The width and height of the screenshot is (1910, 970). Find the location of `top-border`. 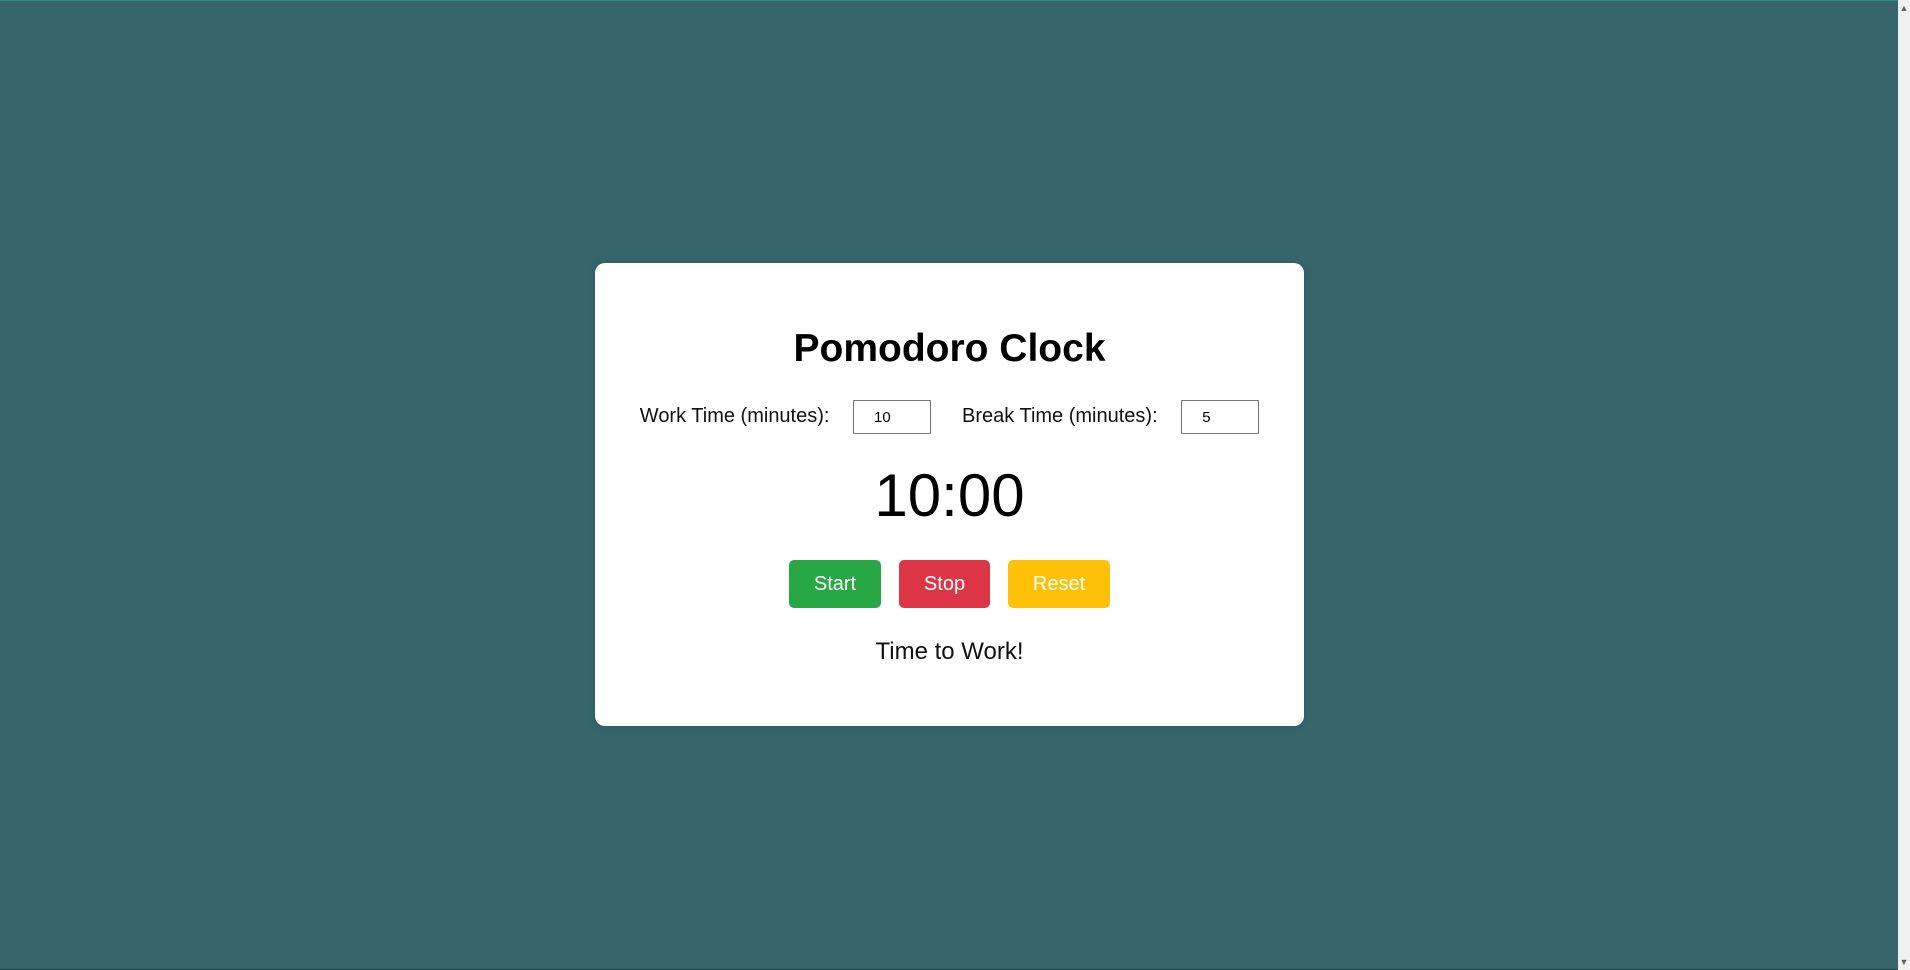

top-border is located at coordinates (949, 0).